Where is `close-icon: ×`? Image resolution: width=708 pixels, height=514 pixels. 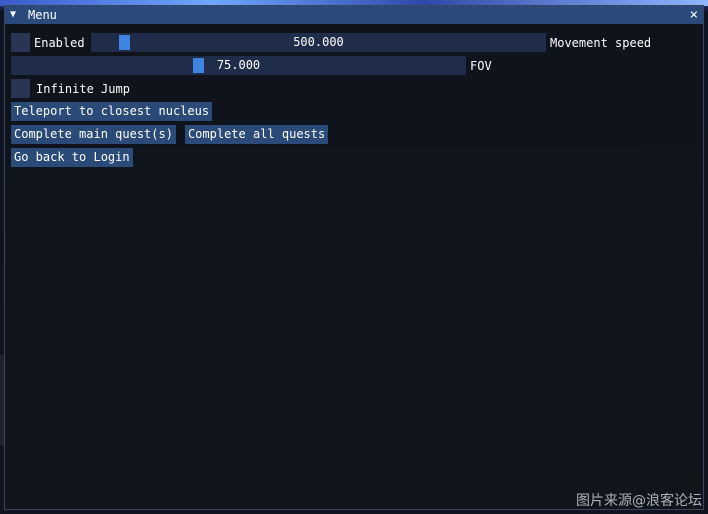 close-icon: × is located at coordinates (694, 15).